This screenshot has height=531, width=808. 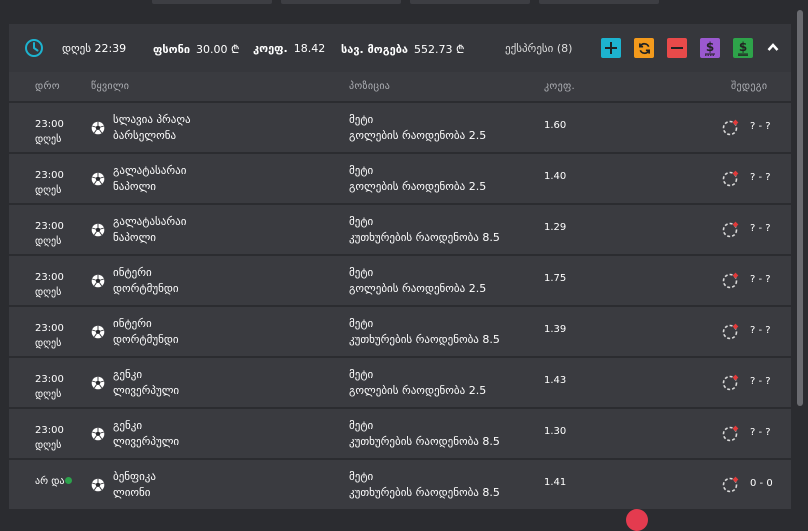 I want to click on express-label: ექსპრესი (8), so click(x=539, y=48).